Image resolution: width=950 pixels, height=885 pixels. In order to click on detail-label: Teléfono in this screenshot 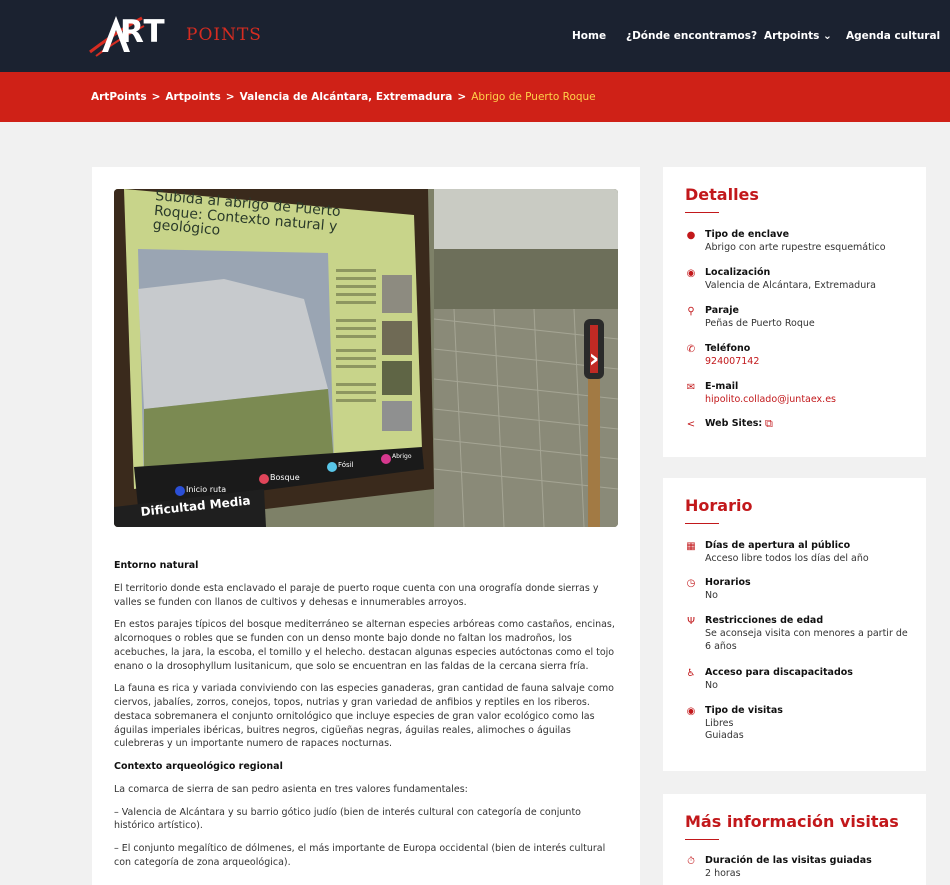, I will do `click(728, 348)`.